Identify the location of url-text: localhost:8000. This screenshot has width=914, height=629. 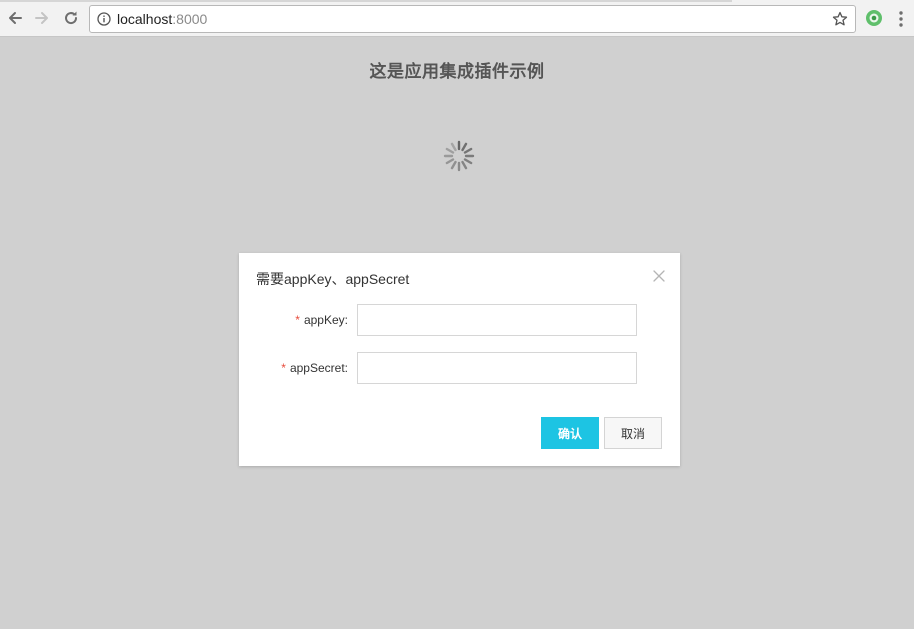
(162, 19).